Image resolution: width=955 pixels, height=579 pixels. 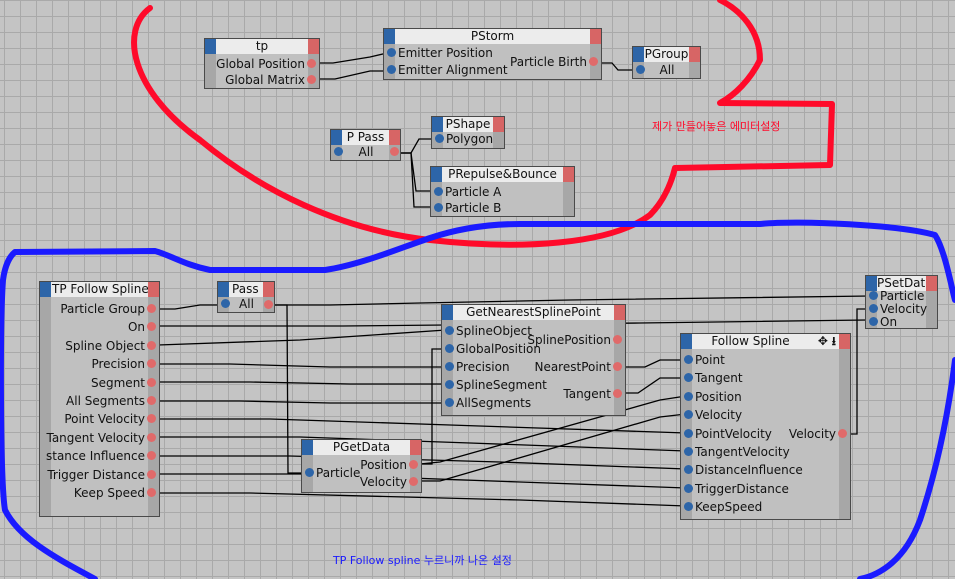 I want to click on input-port-polygon: Polygon, so click(x=463, y=139).